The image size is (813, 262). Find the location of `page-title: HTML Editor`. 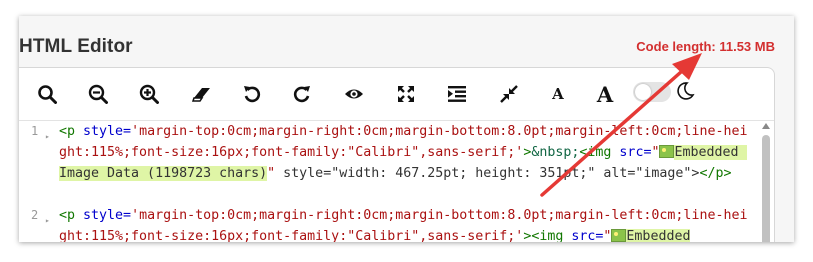

page-title: HTML Editor is located at coordinates (76, 46).